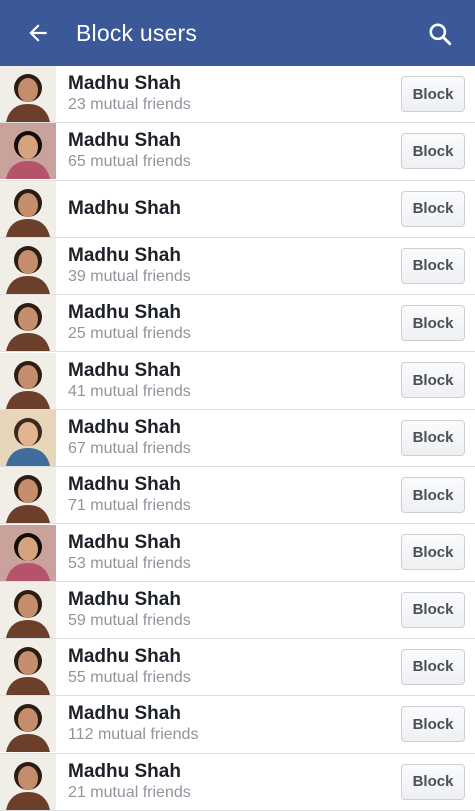 The height and width of the screenshot is (811, 475). Describe the element at coordinates (237, 95) in the screenshot. I see `user-row: Madhu Shah 23 mutual friends Block` at that location.